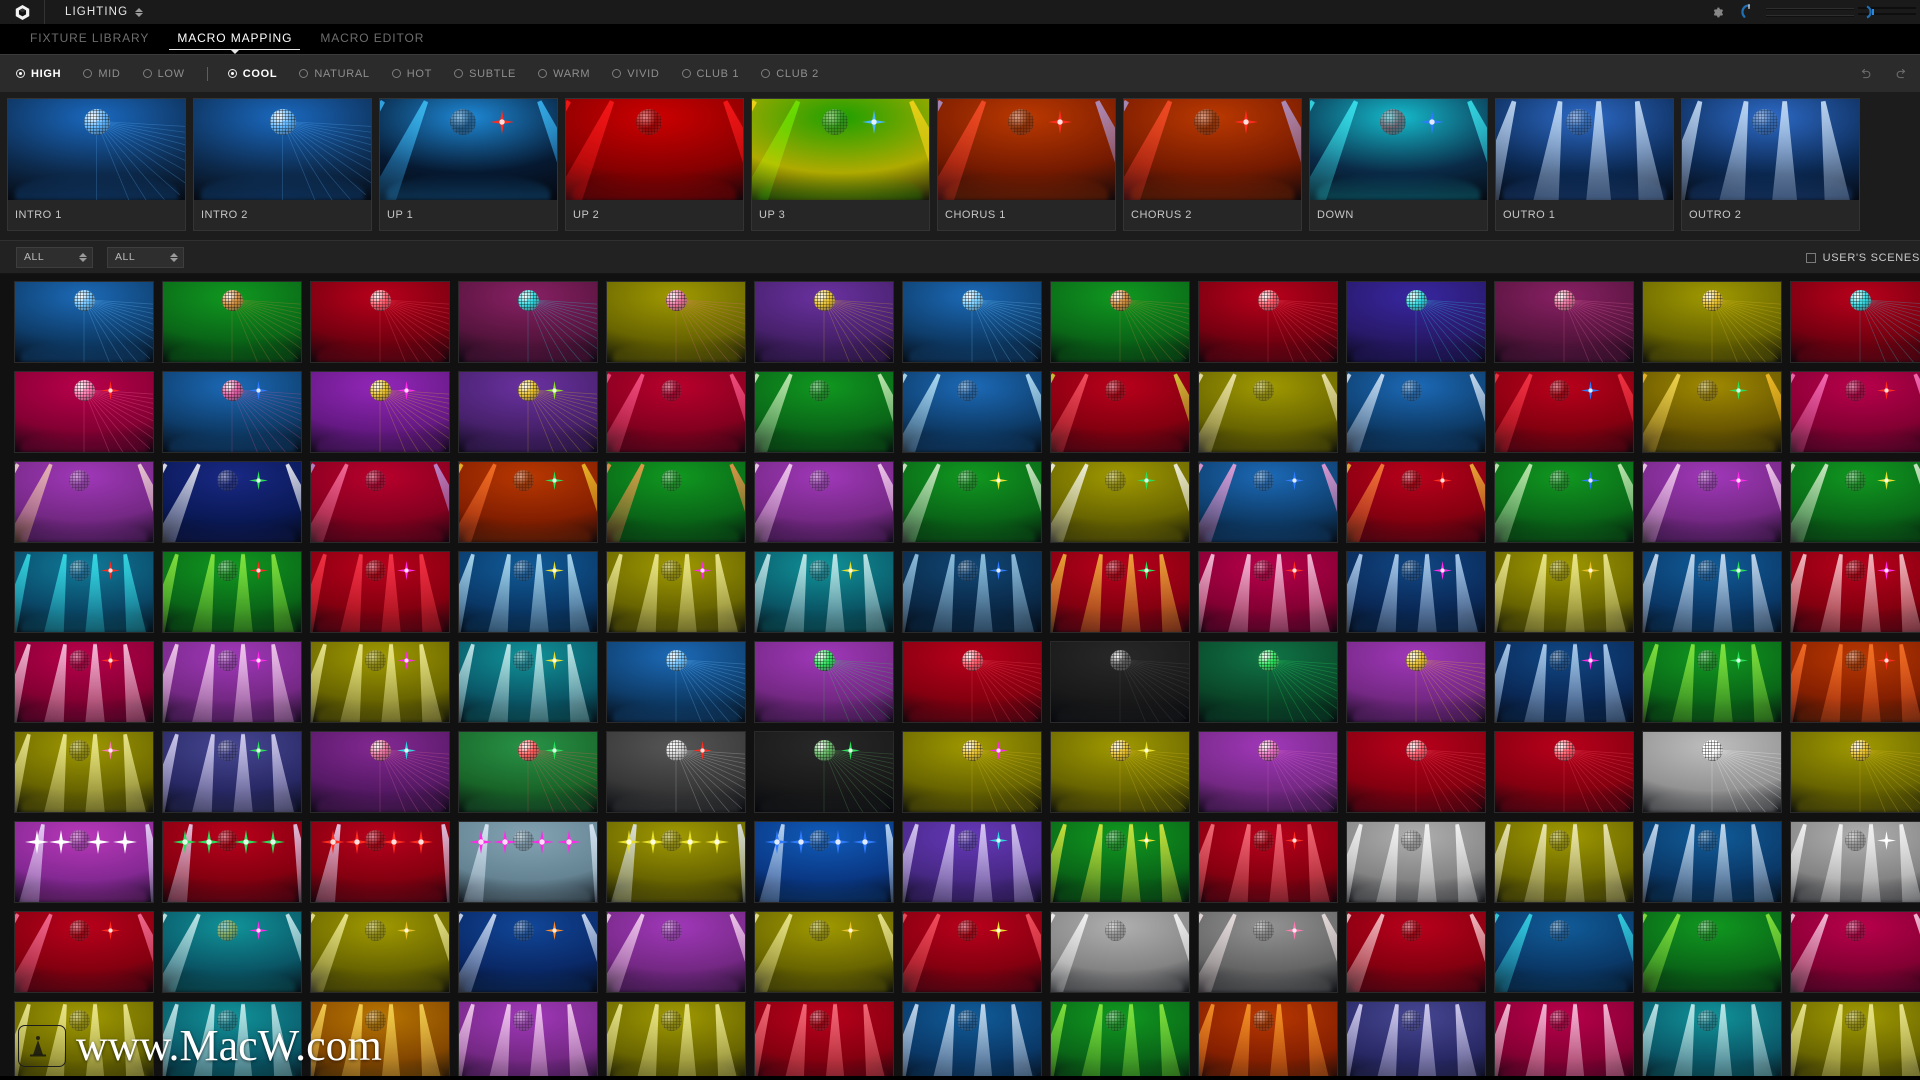 The height and width of the screenshot is (1080, 1920). What do you see at coordinates (96, 164) in the screenshot?
I see `macro-slot: INTRO 1` at bounding box center [96, 164].